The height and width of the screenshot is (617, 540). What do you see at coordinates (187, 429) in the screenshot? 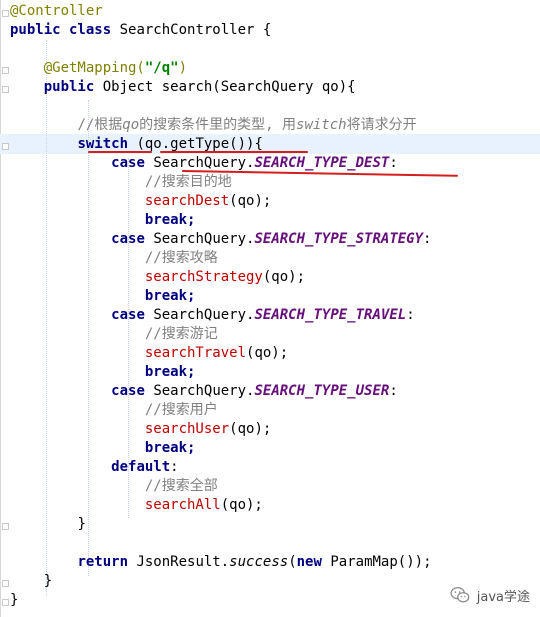
I see `method-call: searchUser` at bounding box center [187, 429].